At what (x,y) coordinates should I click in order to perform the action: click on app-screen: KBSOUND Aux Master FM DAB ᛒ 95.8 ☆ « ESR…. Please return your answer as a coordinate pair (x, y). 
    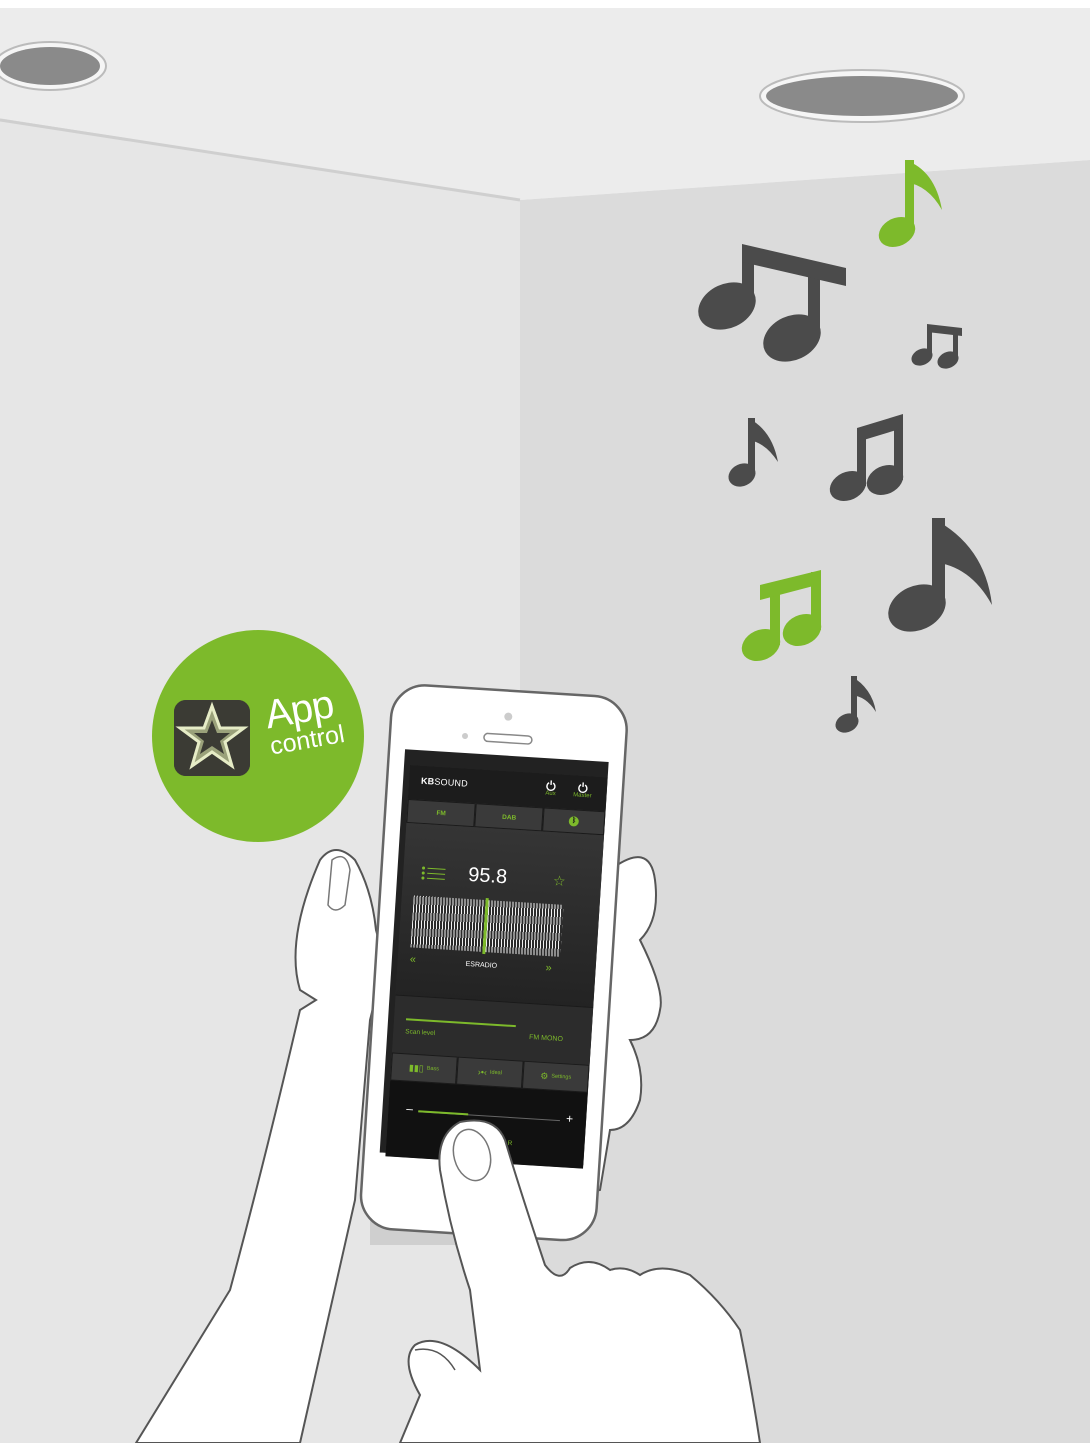
    Looking at the image, I should click on (496, 967).